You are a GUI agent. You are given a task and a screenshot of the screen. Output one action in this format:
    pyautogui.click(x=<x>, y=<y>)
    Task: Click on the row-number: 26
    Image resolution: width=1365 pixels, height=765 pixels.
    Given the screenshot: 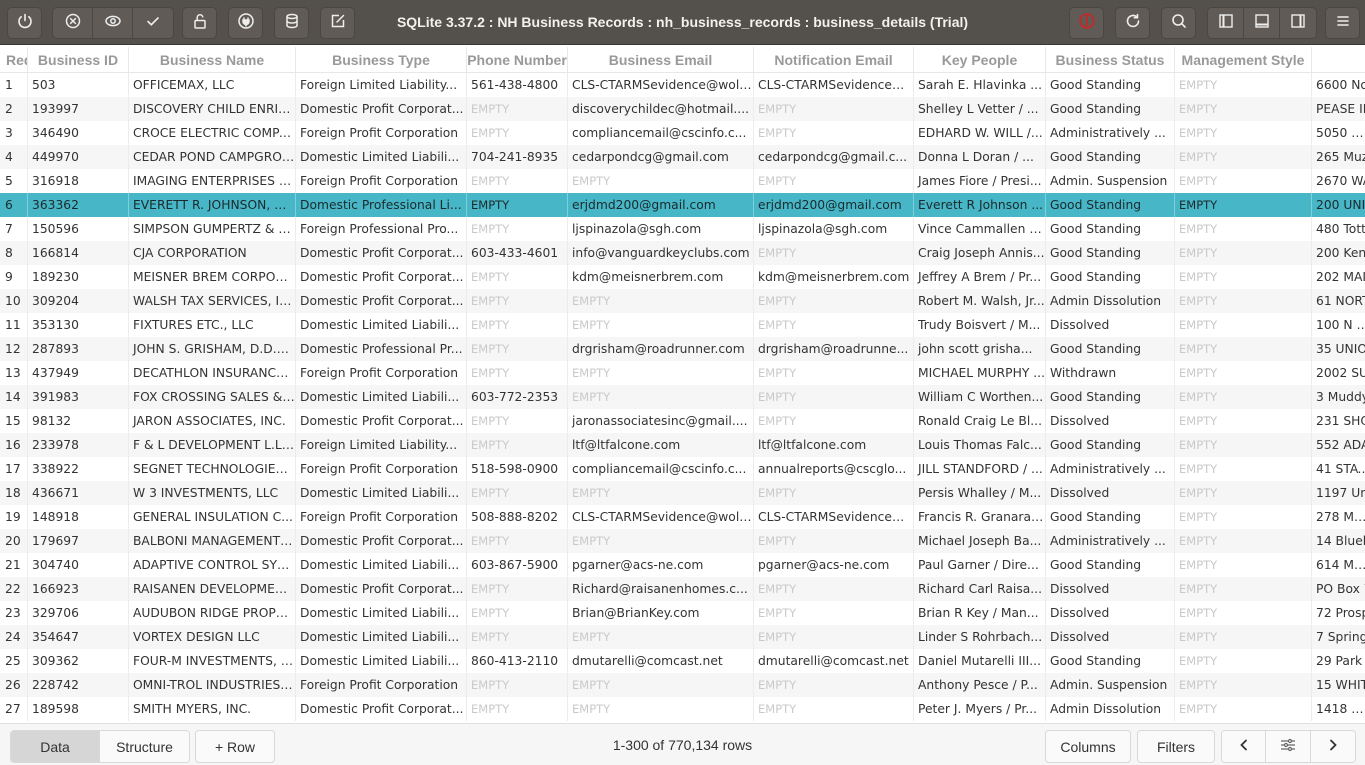 What is the action you would take?
    pyautogui.click(x=14, y=685)
    